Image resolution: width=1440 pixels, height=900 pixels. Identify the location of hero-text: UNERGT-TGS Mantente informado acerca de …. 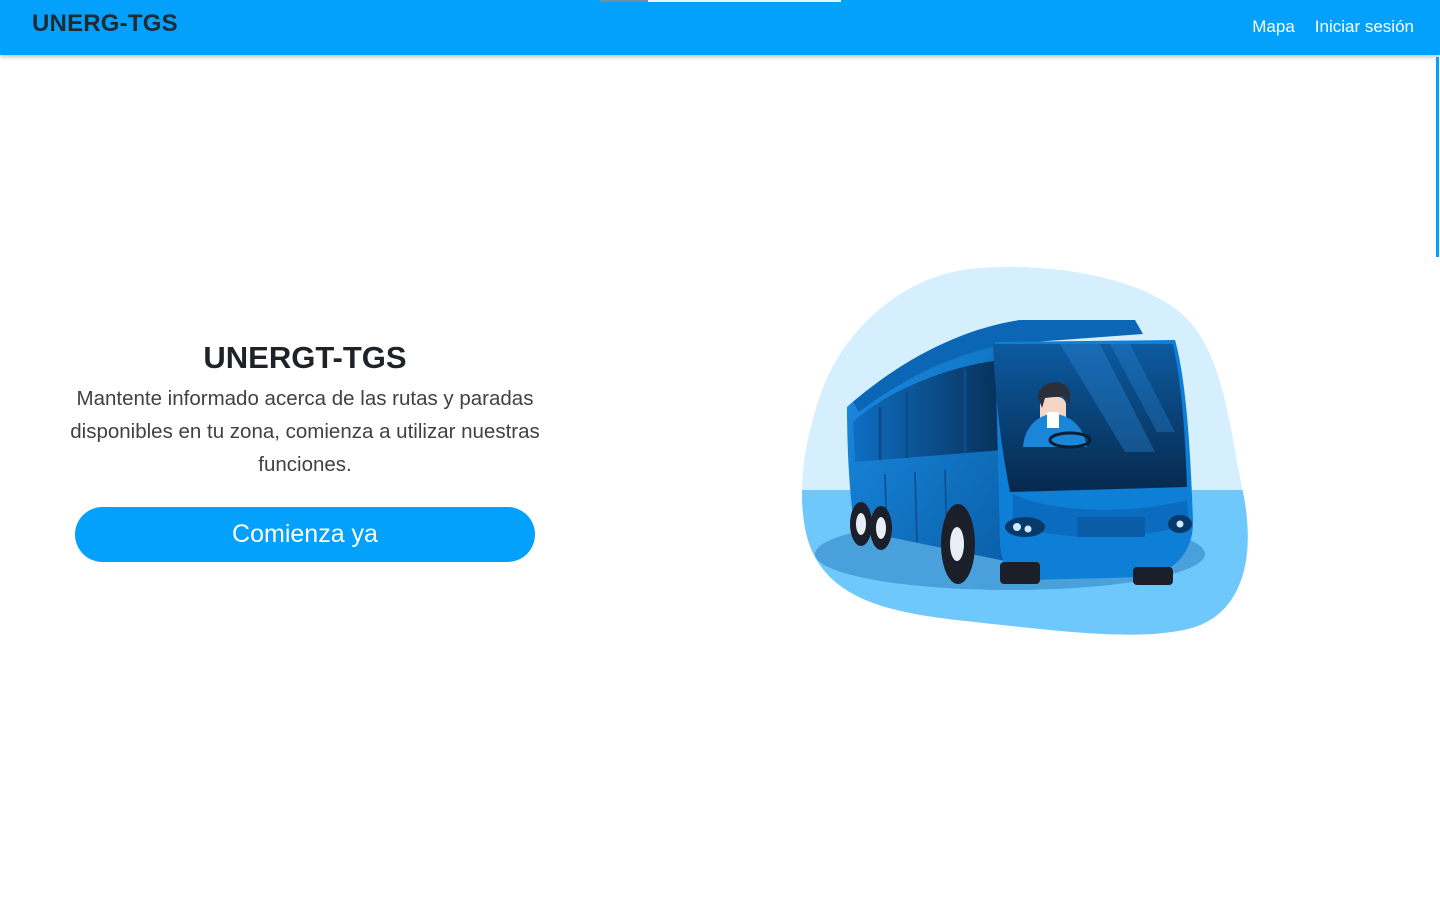
(305, 408).